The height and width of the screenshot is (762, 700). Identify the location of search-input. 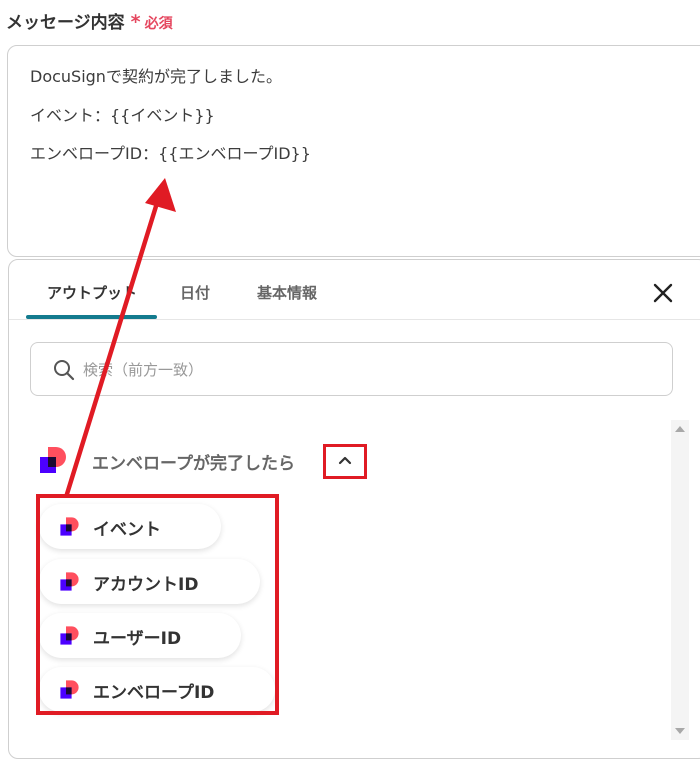
(363, 370).